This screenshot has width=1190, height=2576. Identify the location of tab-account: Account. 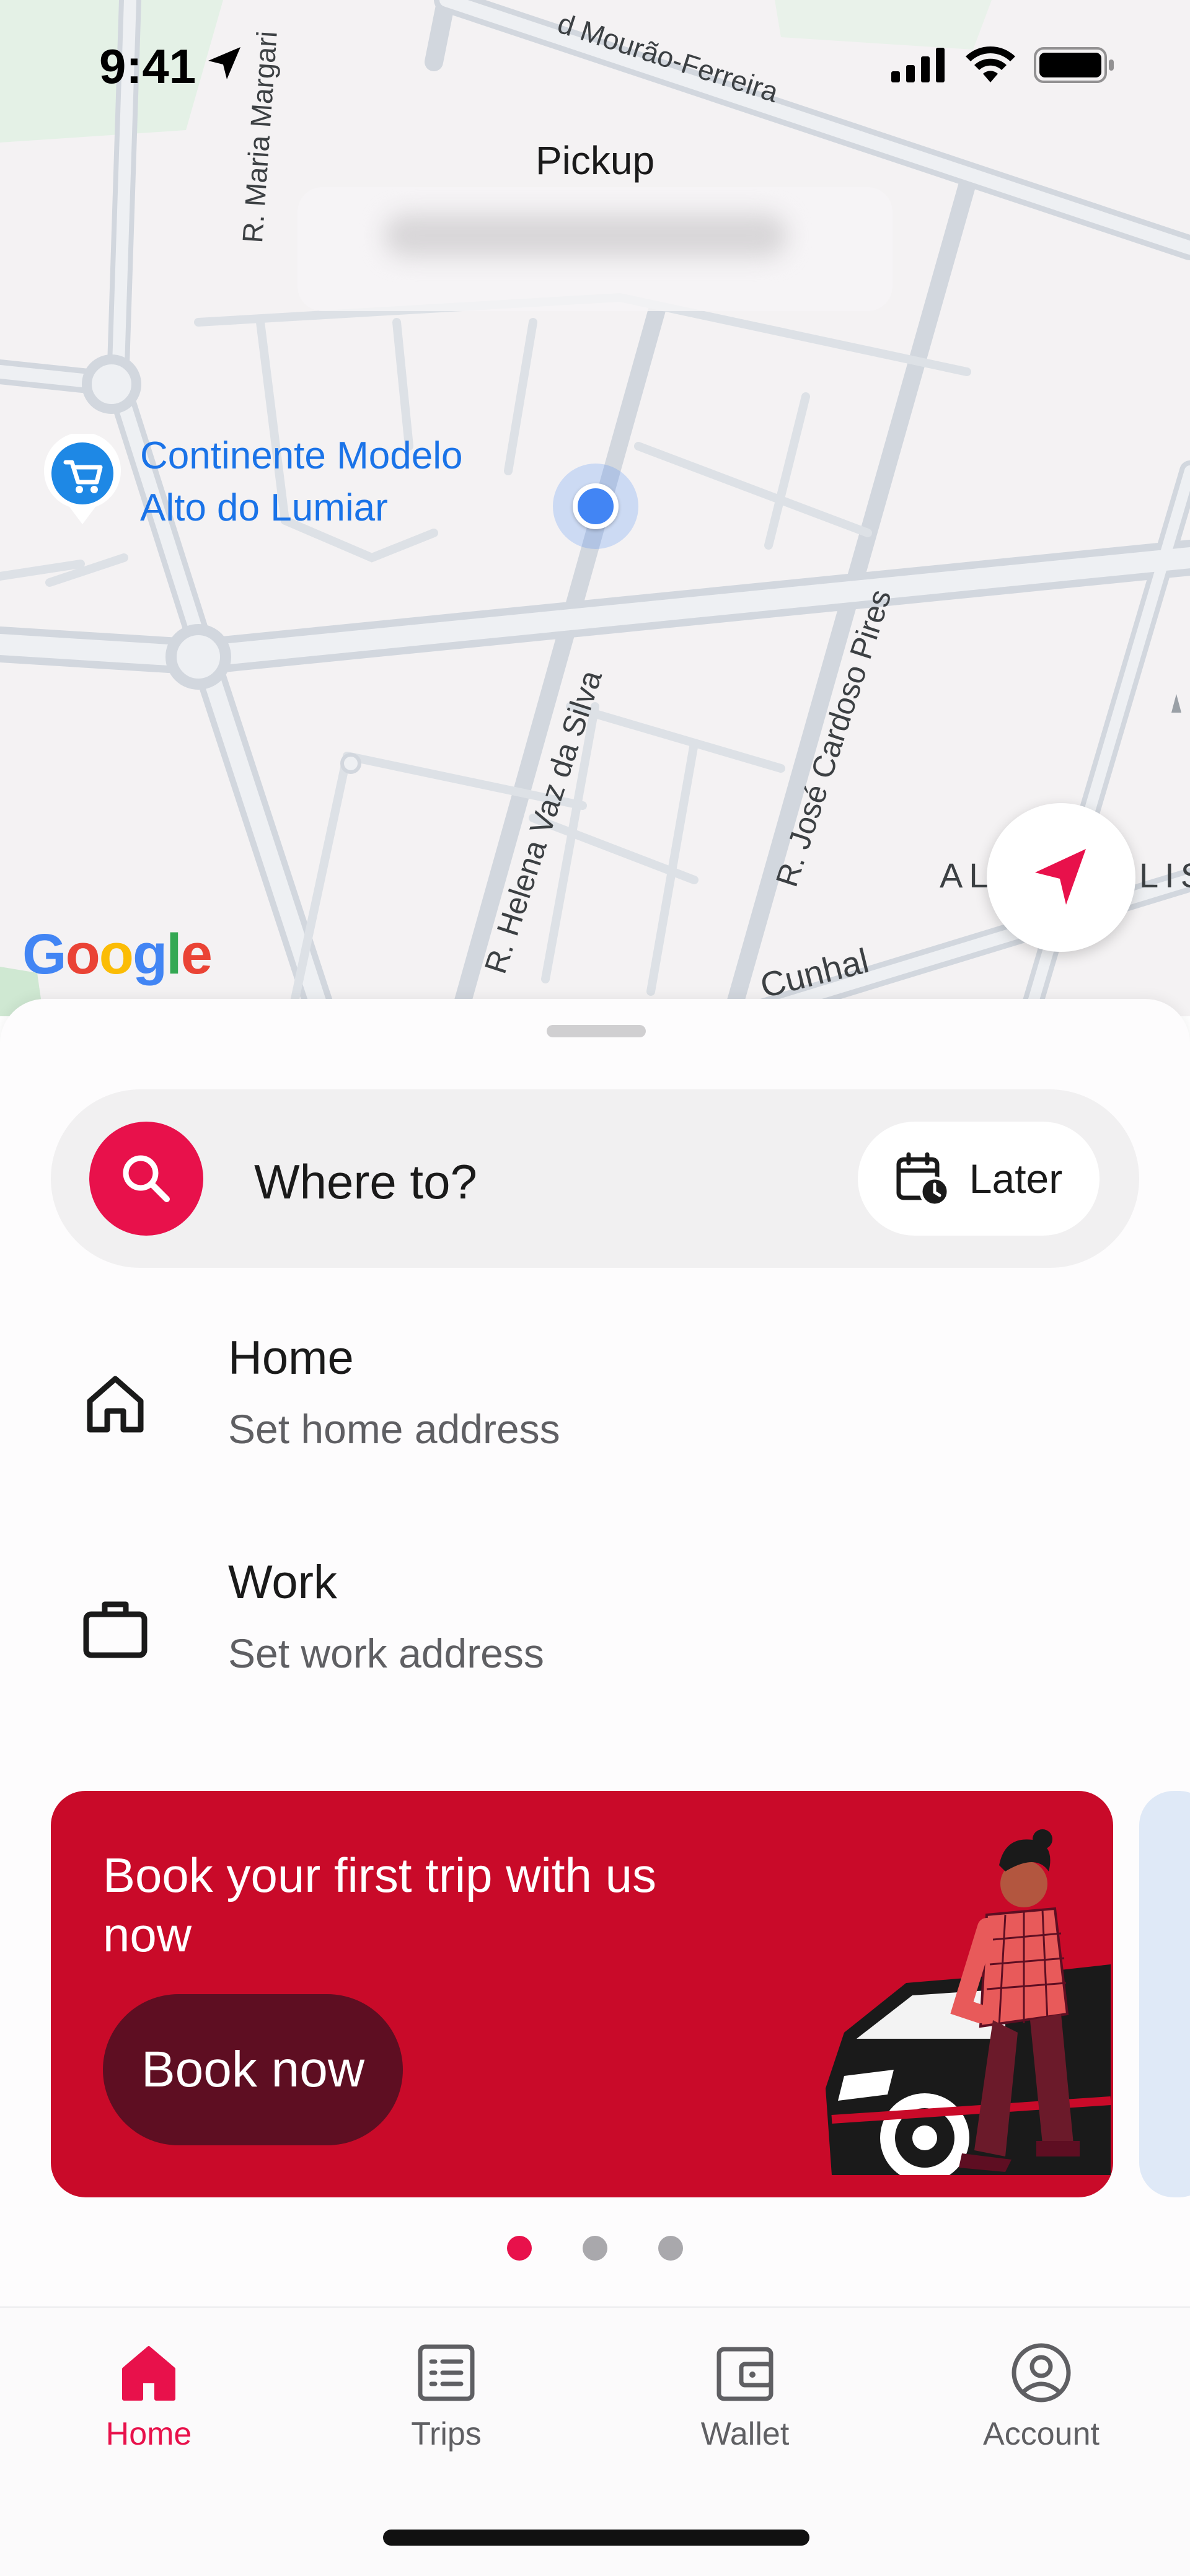
(1041, 2407).